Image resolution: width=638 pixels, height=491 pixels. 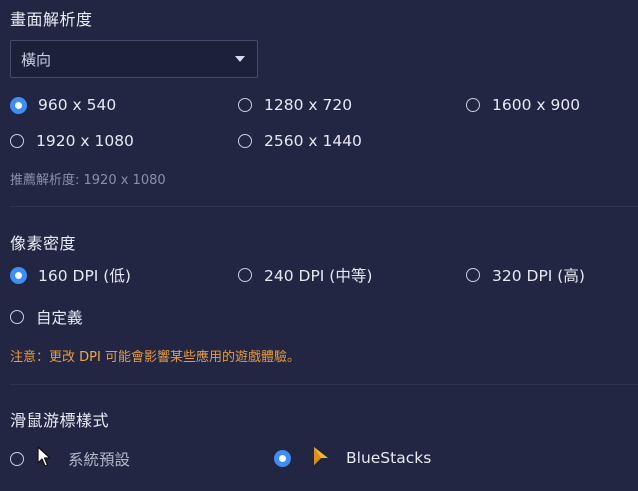 What do you see at coordinates (88, 180) in the screenshot?
I see `recommended-resolution-hint: 推薦解析度: 1920 x 1080` at bounding box center [88, 180].